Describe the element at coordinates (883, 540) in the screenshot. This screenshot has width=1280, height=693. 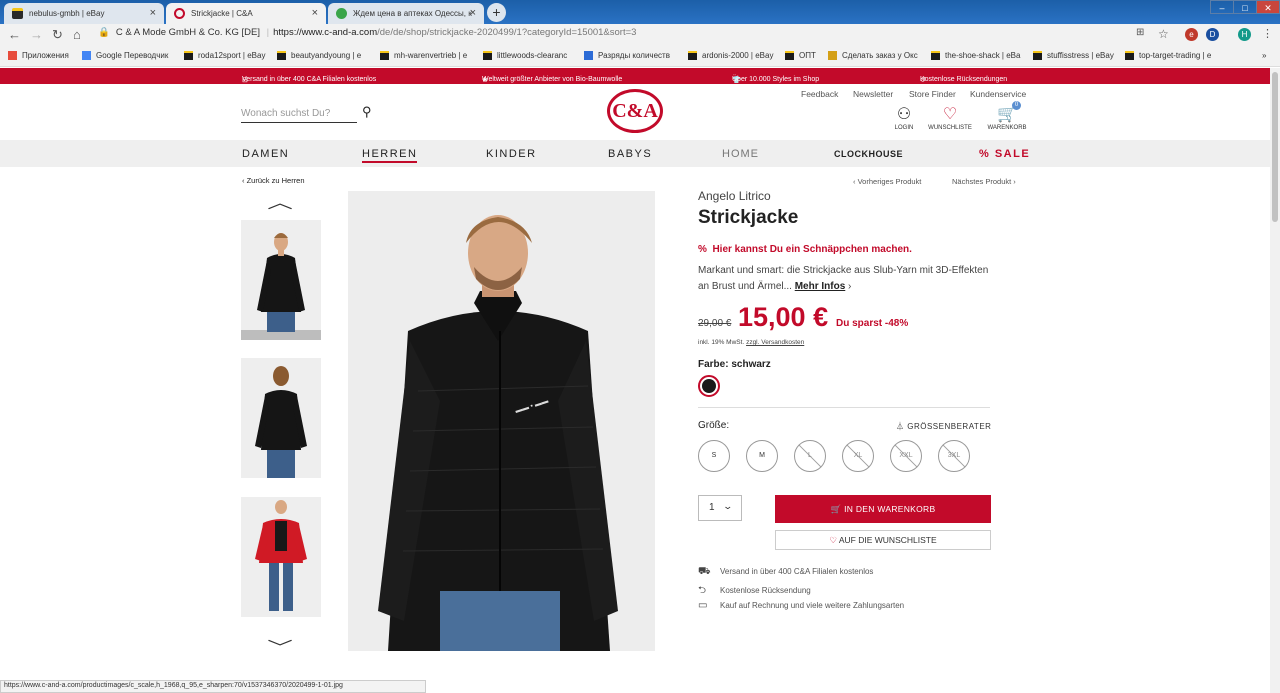
I see `add-to-wishlist-button: ♡ AUF DIE WUNSCHLISTE` at that location.